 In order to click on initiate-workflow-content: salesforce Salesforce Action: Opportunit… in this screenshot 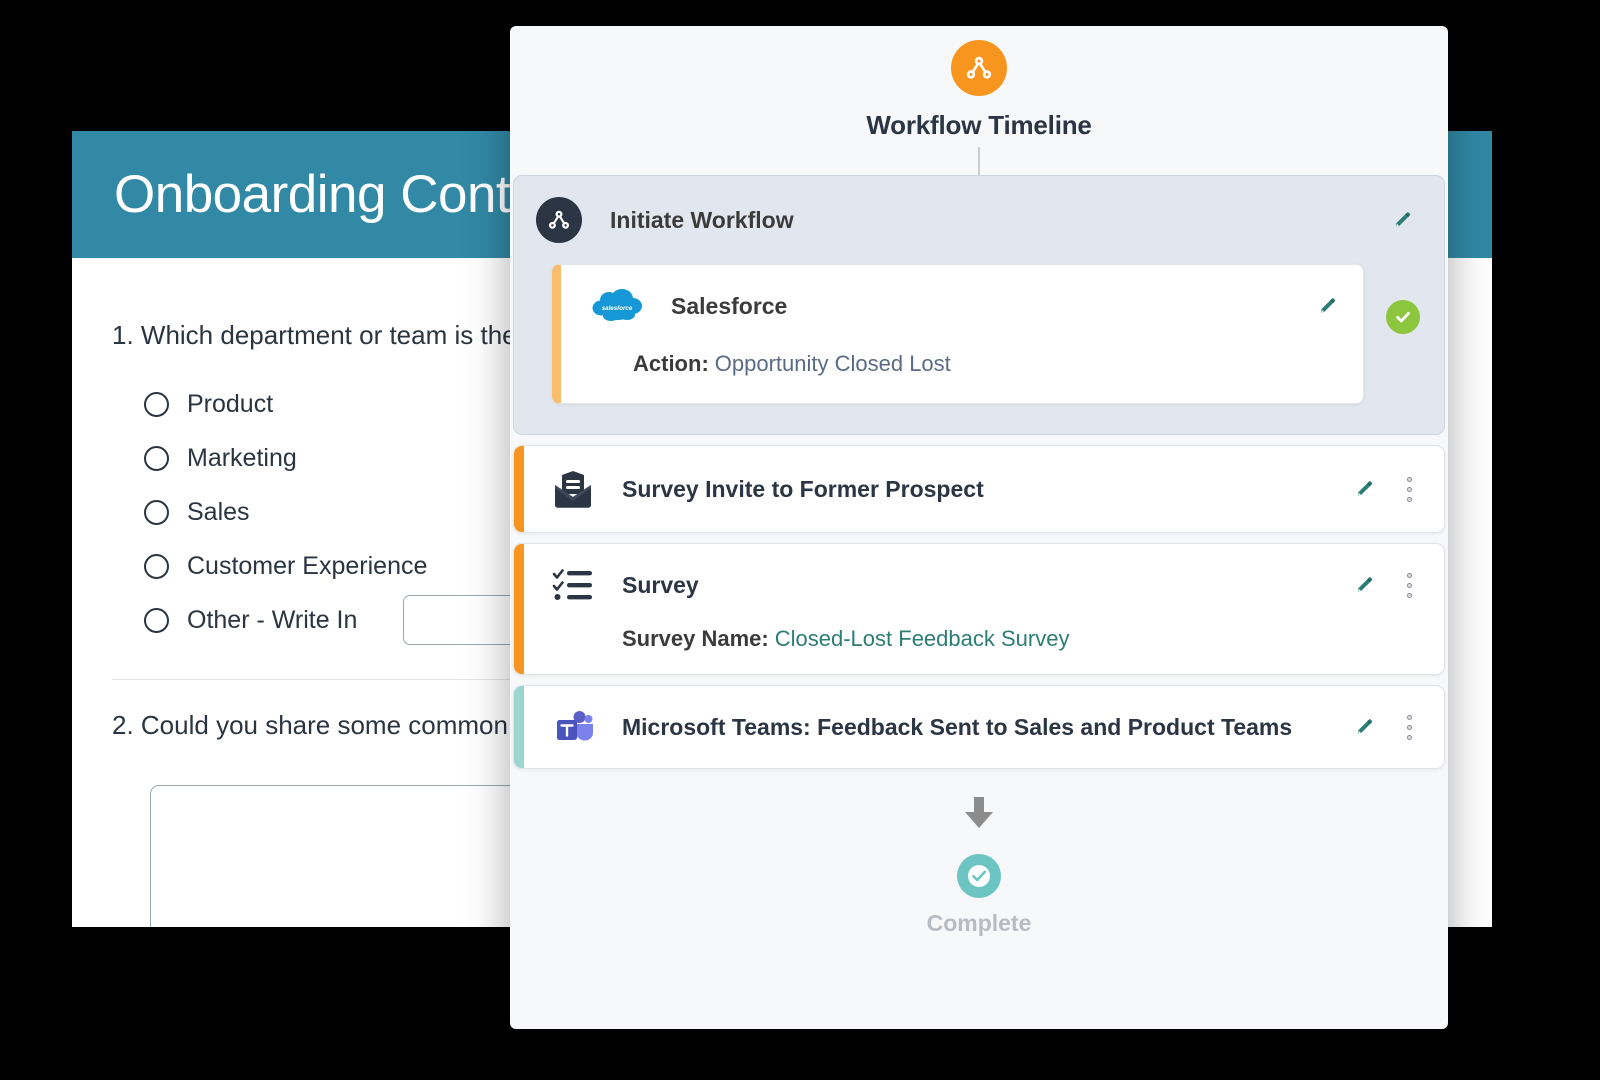, I will do `click(979, 349)`.